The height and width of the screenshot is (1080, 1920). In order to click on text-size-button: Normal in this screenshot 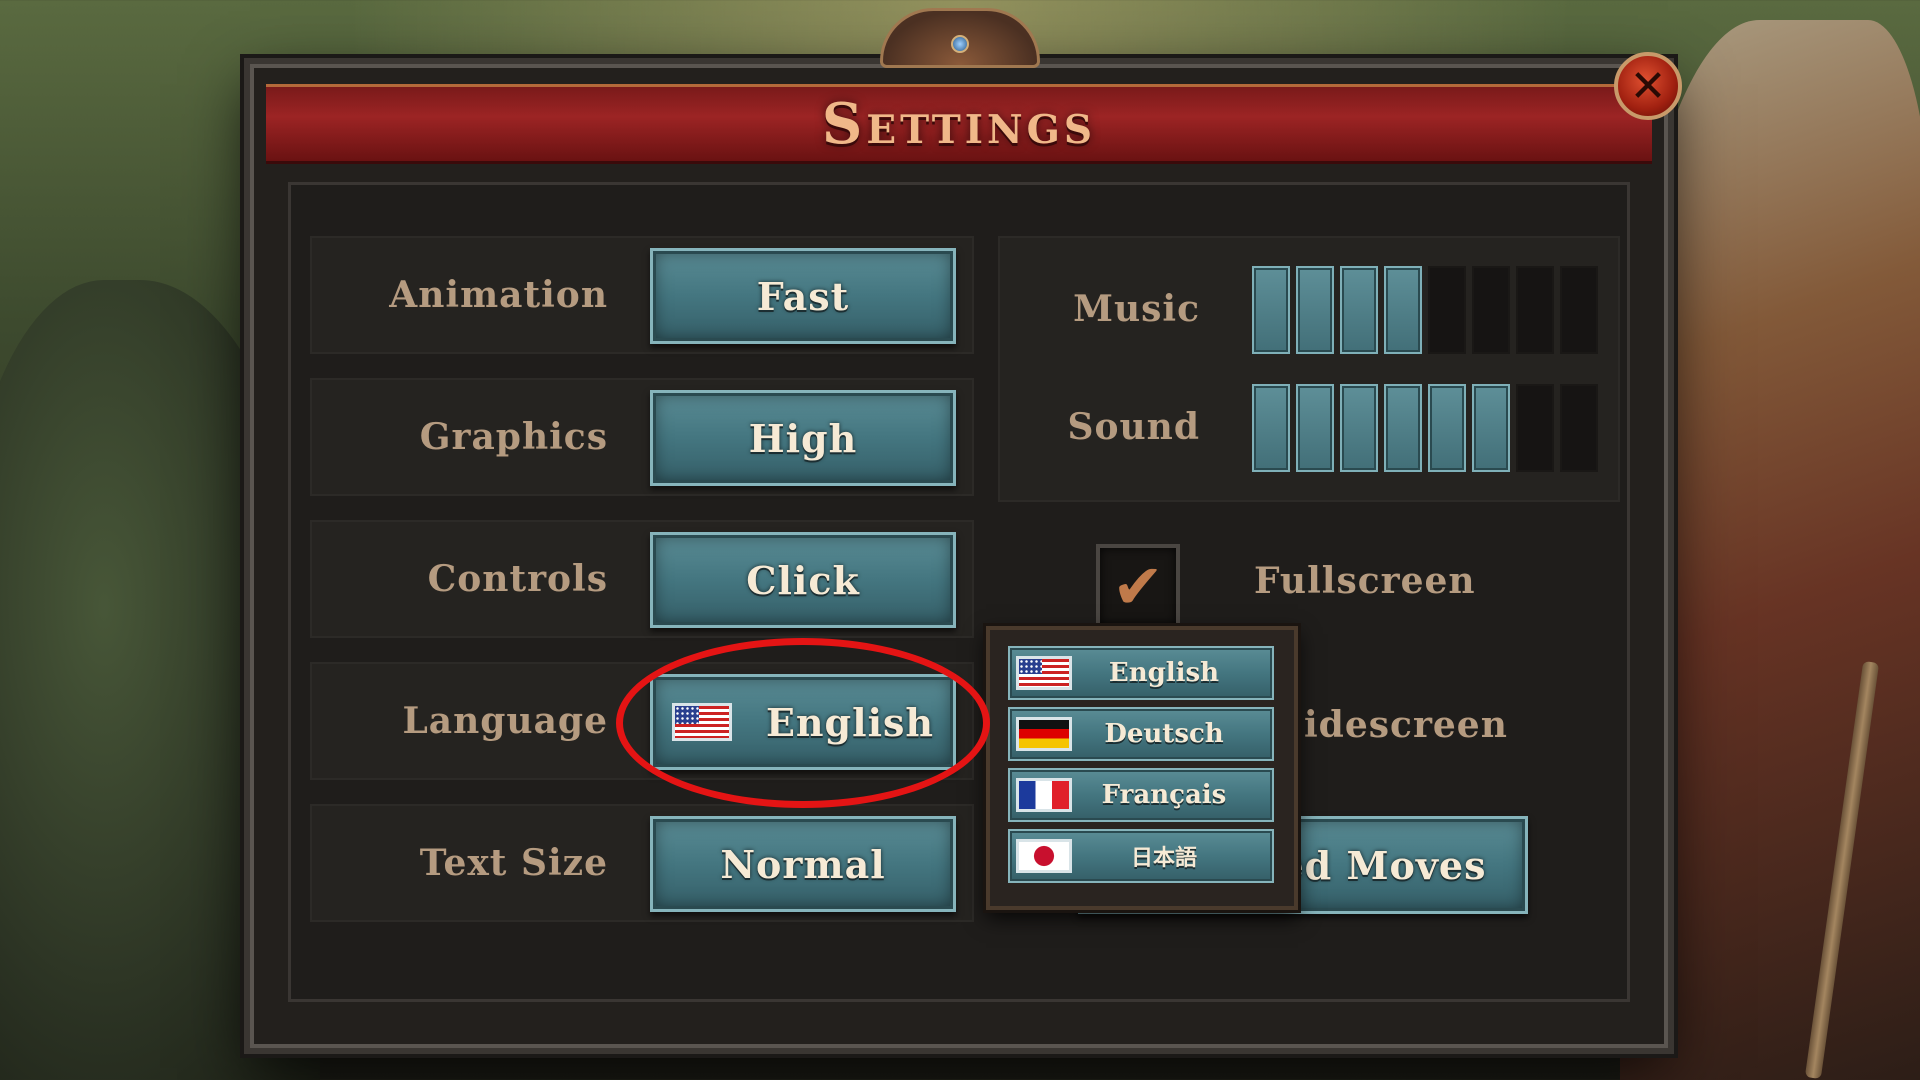, I will do `click(803, 864)`.